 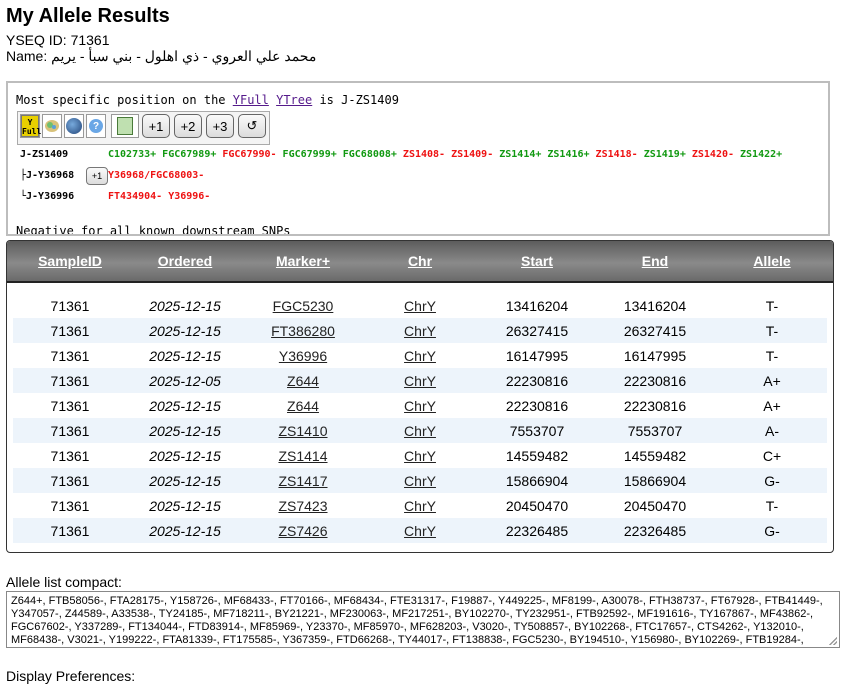 I want to click on compact-list-label: Allele list compact:, so click(x=64, y=582).